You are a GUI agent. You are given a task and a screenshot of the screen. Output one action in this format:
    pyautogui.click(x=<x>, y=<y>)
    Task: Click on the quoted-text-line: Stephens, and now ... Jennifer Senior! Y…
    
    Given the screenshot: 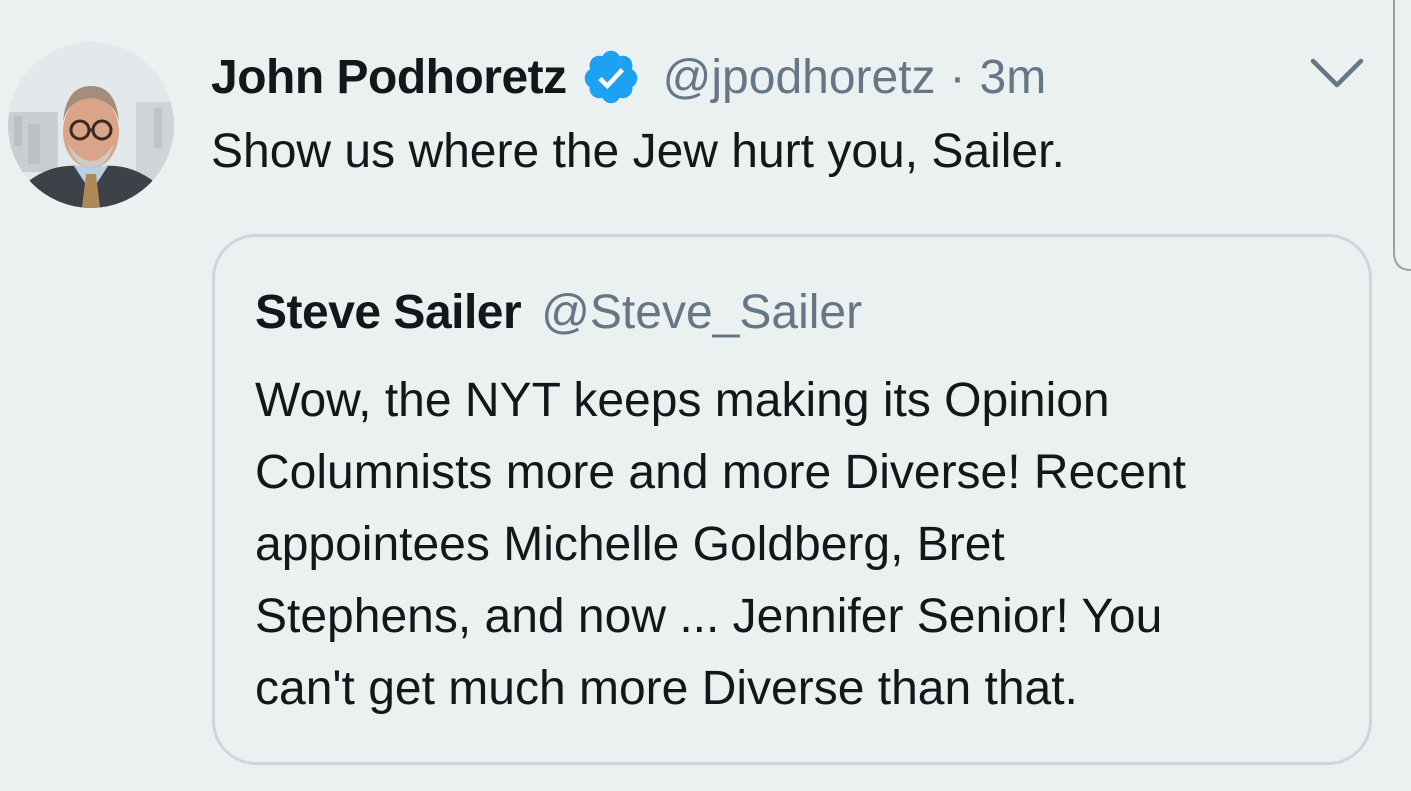 What is the action you would take?
    pyautogui.click(x=709, y=616)
    